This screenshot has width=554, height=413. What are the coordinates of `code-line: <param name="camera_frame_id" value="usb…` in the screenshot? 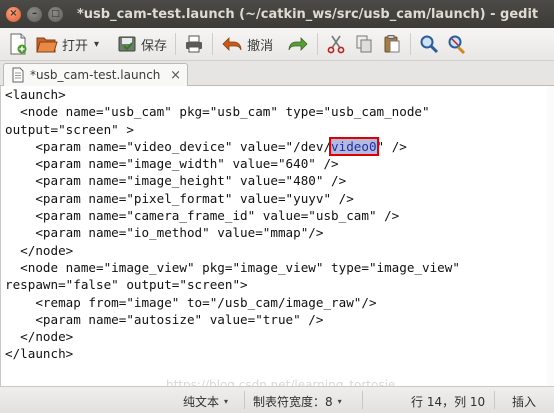 It's located at (202, 216).